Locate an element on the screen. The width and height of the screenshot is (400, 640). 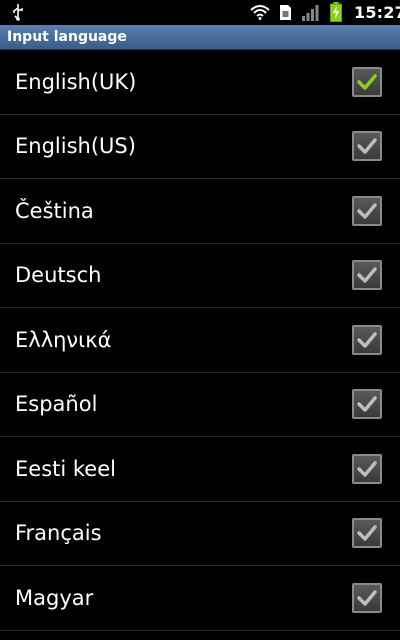
language-row-english-us: English(US) is located at coordinates (200, 147).